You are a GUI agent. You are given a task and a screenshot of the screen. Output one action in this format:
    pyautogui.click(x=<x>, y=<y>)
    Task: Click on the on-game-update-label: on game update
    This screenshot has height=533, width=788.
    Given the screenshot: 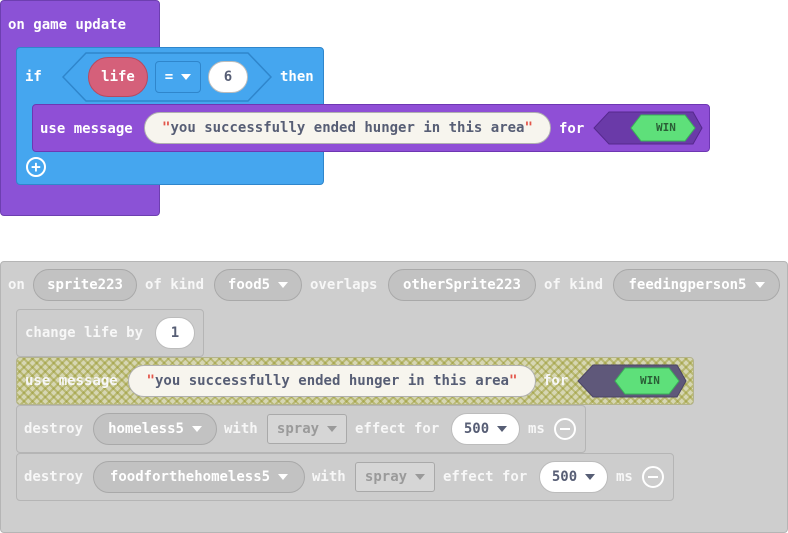 What is the action you would take?
    pyautogui.click(x=67, y=25)
    